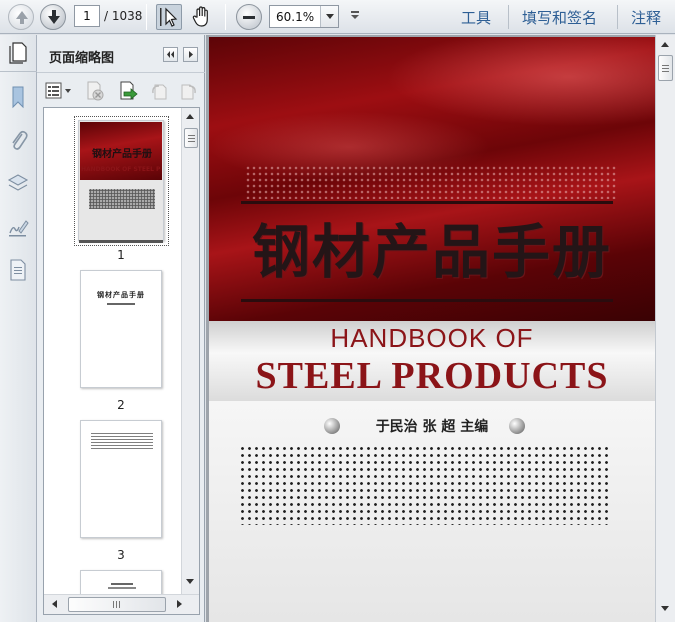 This screenshot has width=675, height=622. What do you see at coordinates (121, 54) in the screenshot?
I see `panel-header: 页面缩略图` at bounding box center [121, 54].